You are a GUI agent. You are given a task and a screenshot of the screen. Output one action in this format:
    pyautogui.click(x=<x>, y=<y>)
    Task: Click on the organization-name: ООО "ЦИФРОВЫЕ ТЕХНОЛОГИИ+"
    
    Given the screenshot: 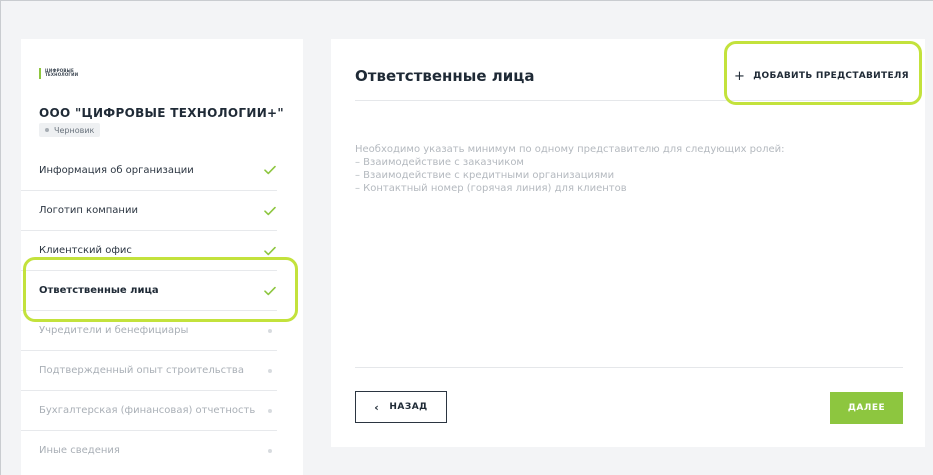 What is the action you would take?
    pyautogui.click(x=161, y=113)
    